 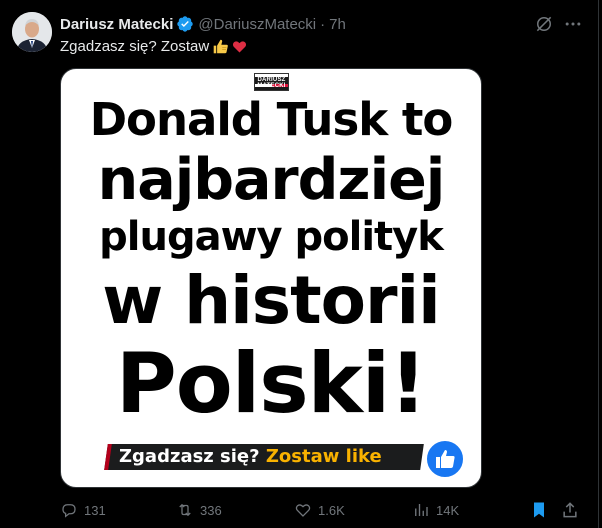 I want to click on bookmark-icon, so click(x=539, y=510).